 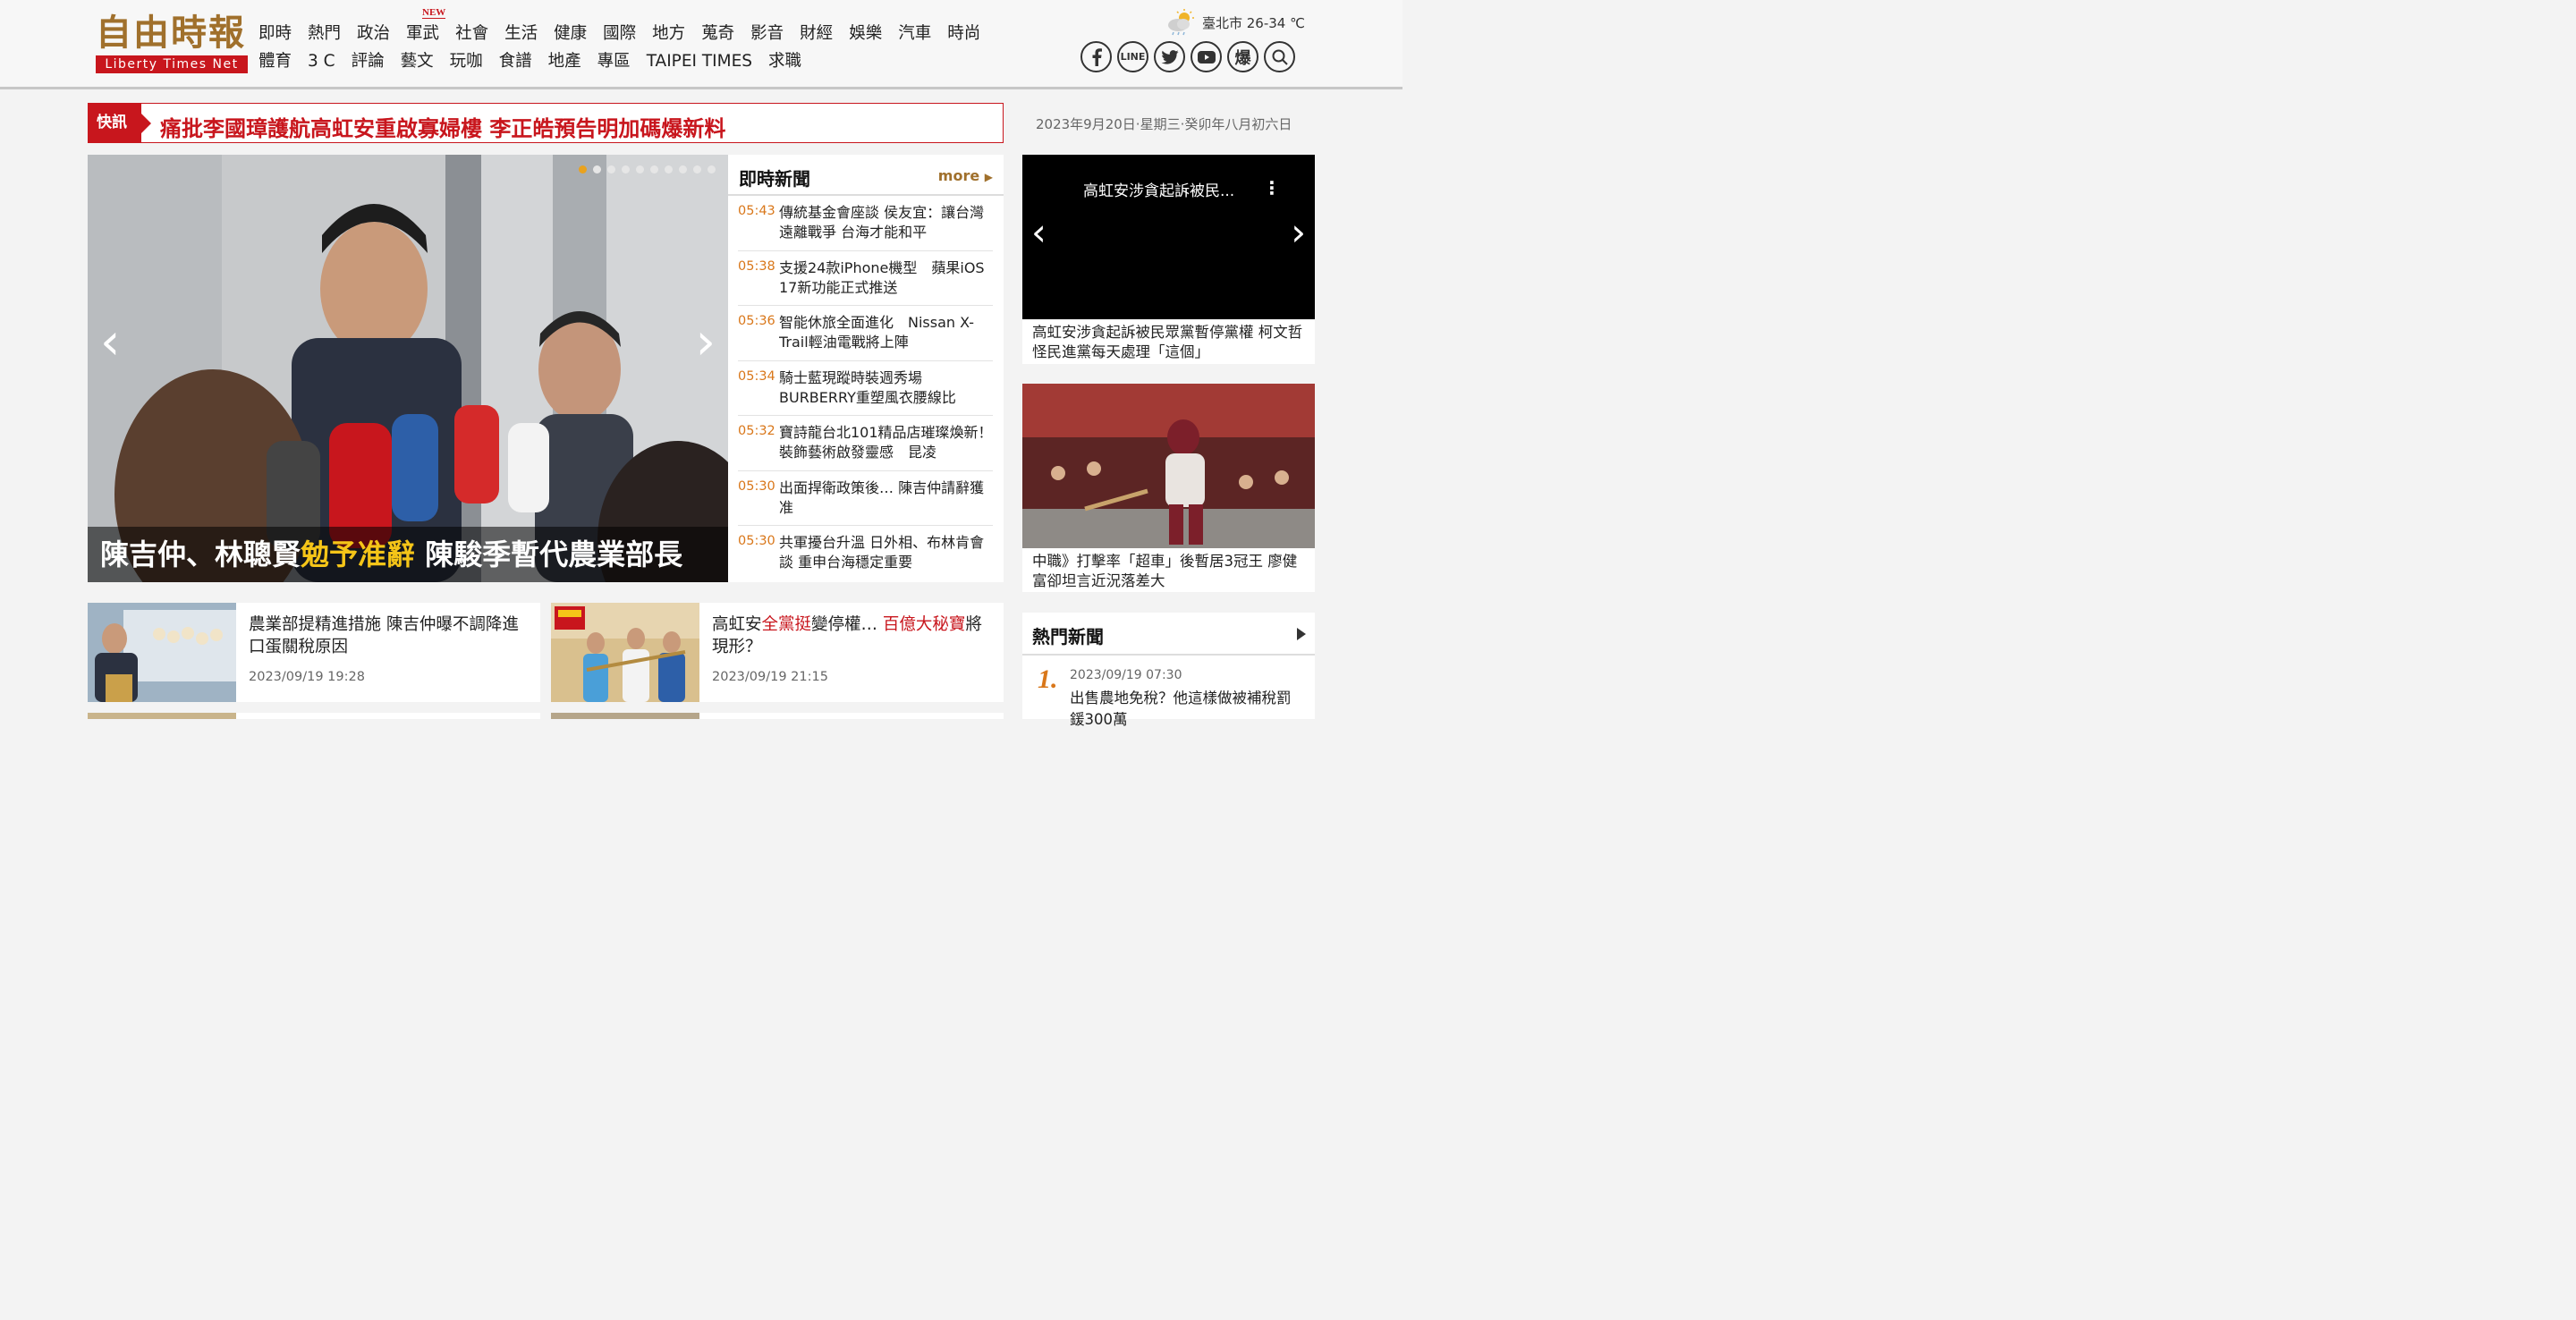 What do you see at coordinates (965, 175) in the screenshot?
I see `instant-news-more-link: more ▶` at bounding box center [965, 175].